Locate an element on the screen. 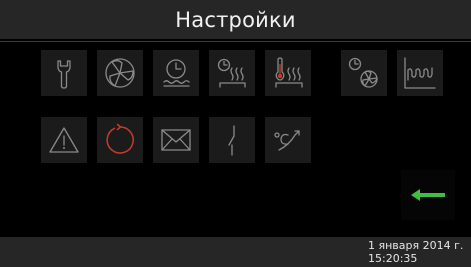 The width and height of the screenshot is (471, 267). tile-wrench is located at coordinates (64, 73).